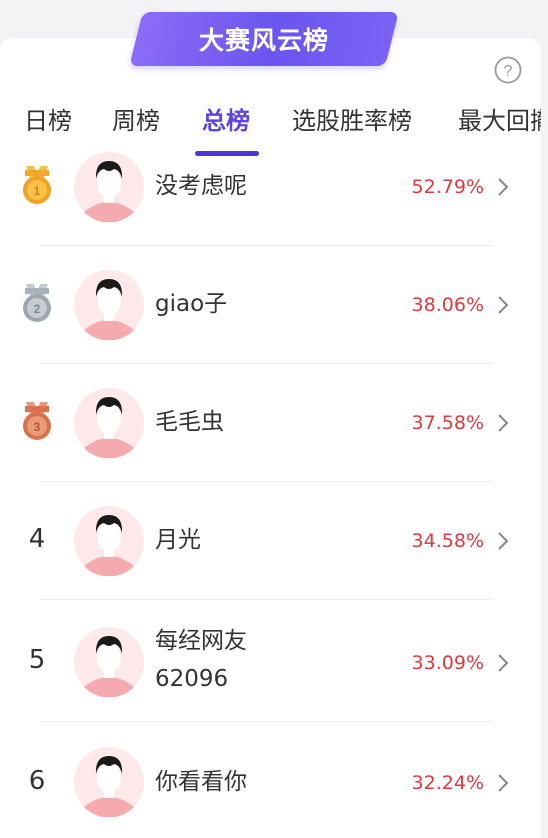  What do you see at coordinates (274, 305) in the screenshot?
I see `list-item: 2 giao子 38.06%` at bounding box center [274, 305].